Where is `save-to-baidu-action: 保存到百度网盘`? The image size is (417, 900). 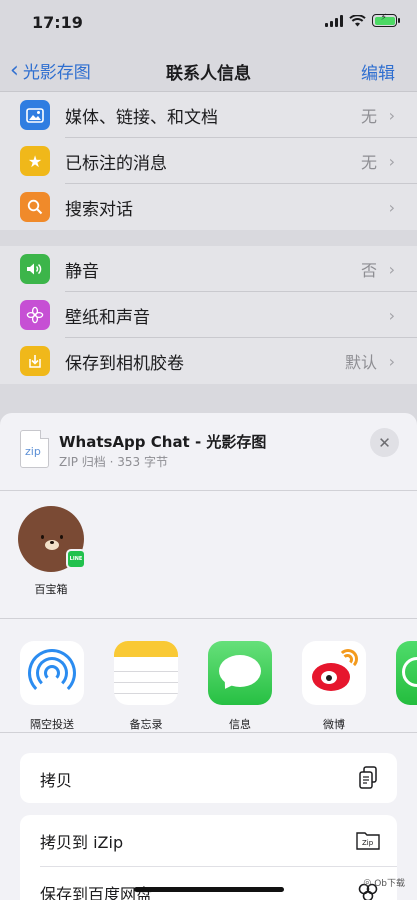 save-to-baidu-action: 保存到百度网盘 is located at coordinates (208, 883).